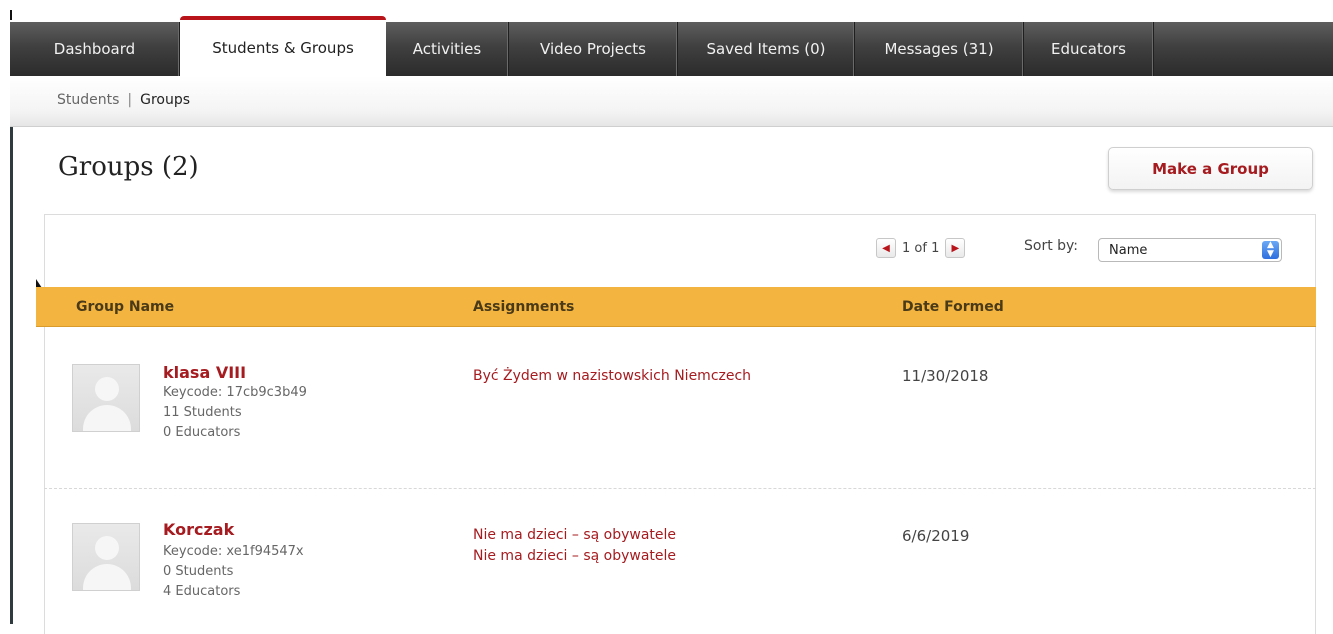  Describe the element at coordinates (523, 307) in the screenshot. I see `column-header-assignments: Assignments` at that location.